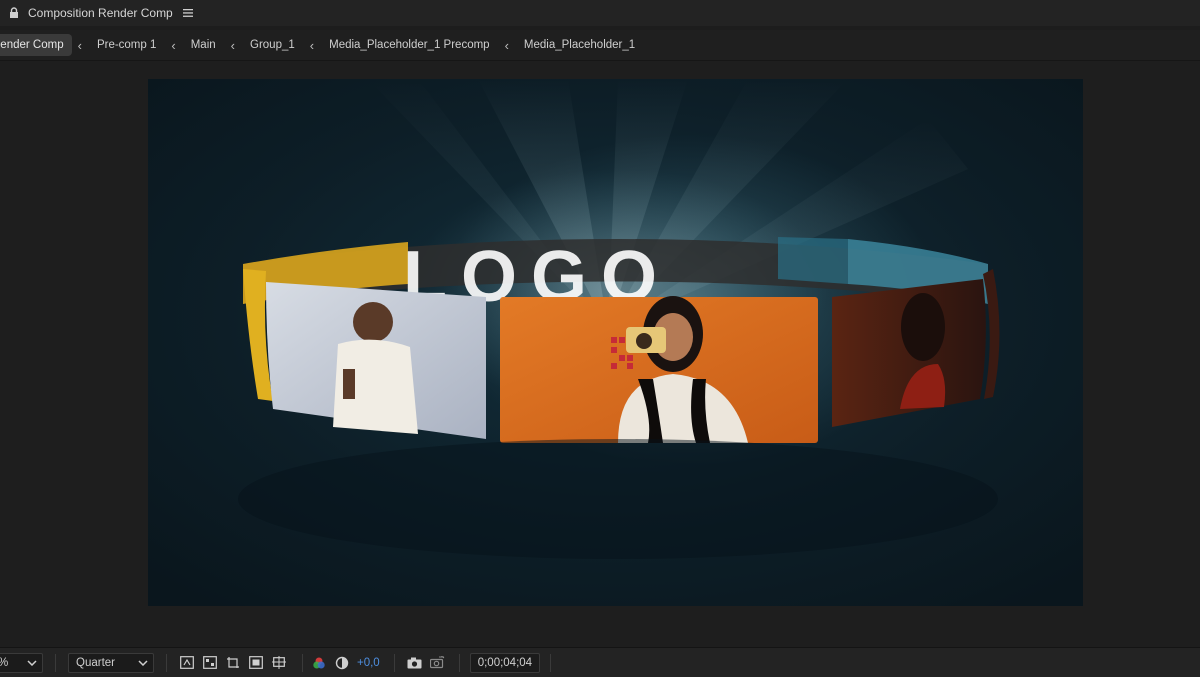  I want to click on guides-options-icon, so click(278, 662).